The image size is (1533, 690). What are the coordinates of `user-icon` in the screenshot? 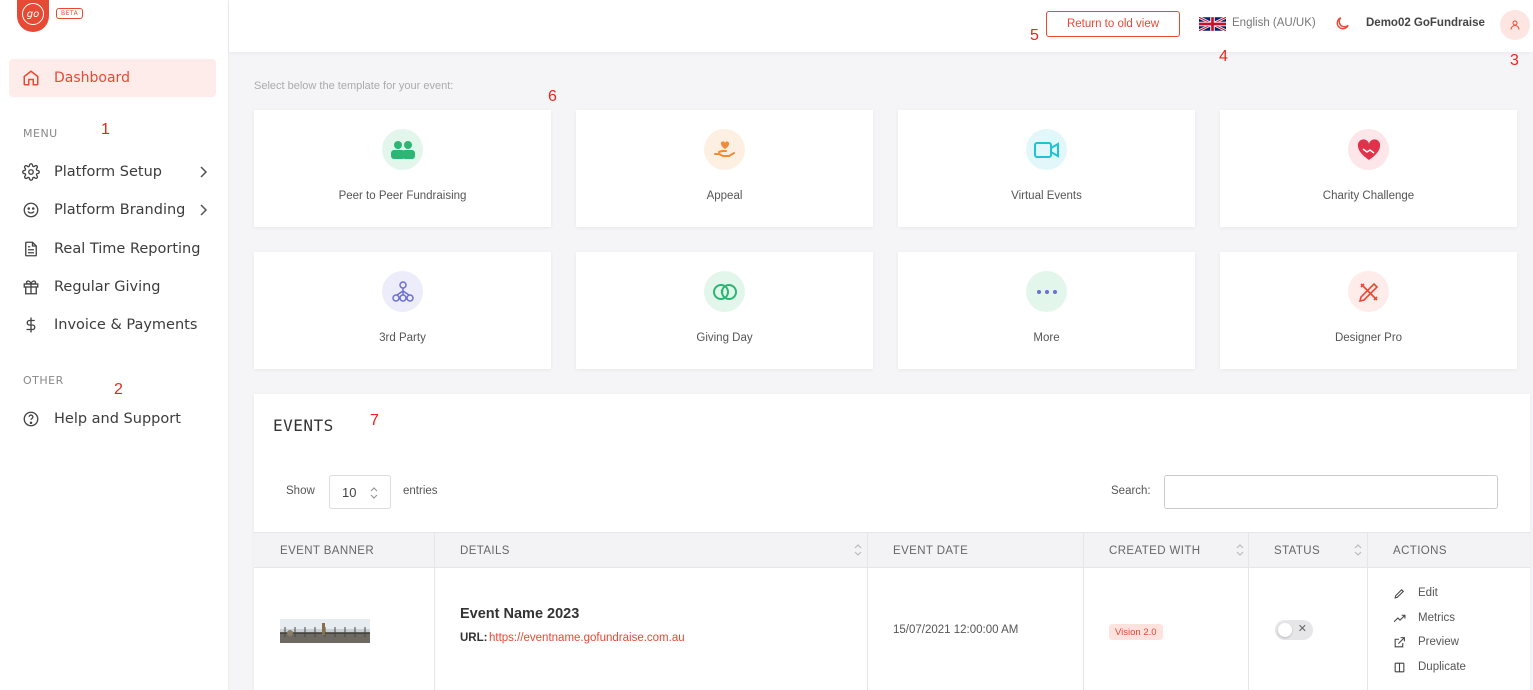 It's located at (1515, 25).